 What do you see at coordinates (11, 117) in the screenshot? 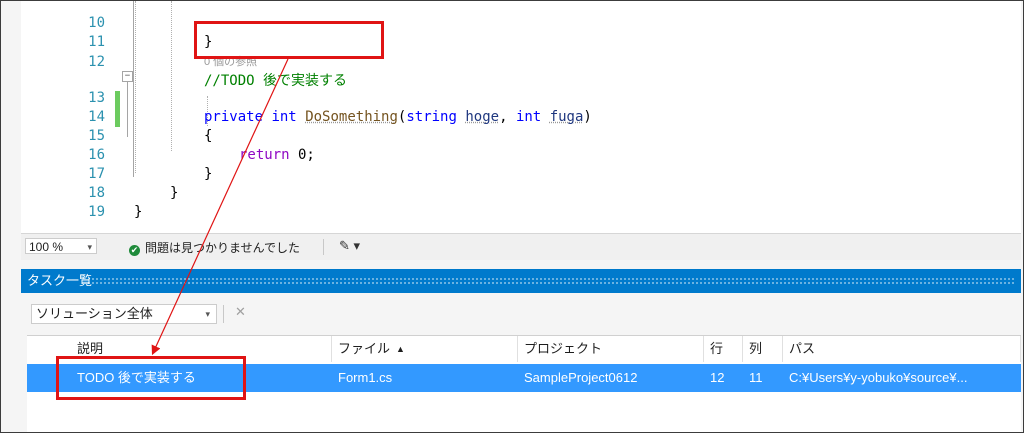
I see `left-margin` at bounding box center [11, 117].